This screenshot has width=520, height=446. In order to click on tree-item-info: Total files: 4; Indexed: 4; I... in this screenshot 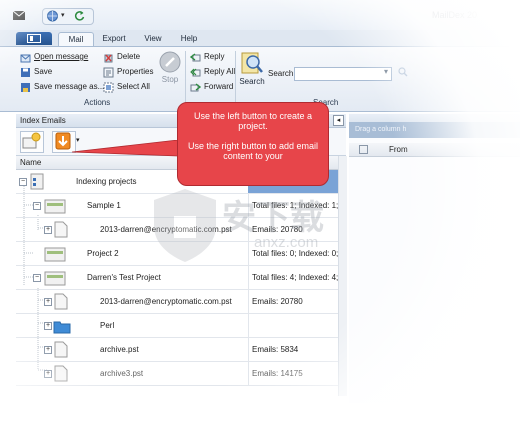, I will do `click(297, 277)`.